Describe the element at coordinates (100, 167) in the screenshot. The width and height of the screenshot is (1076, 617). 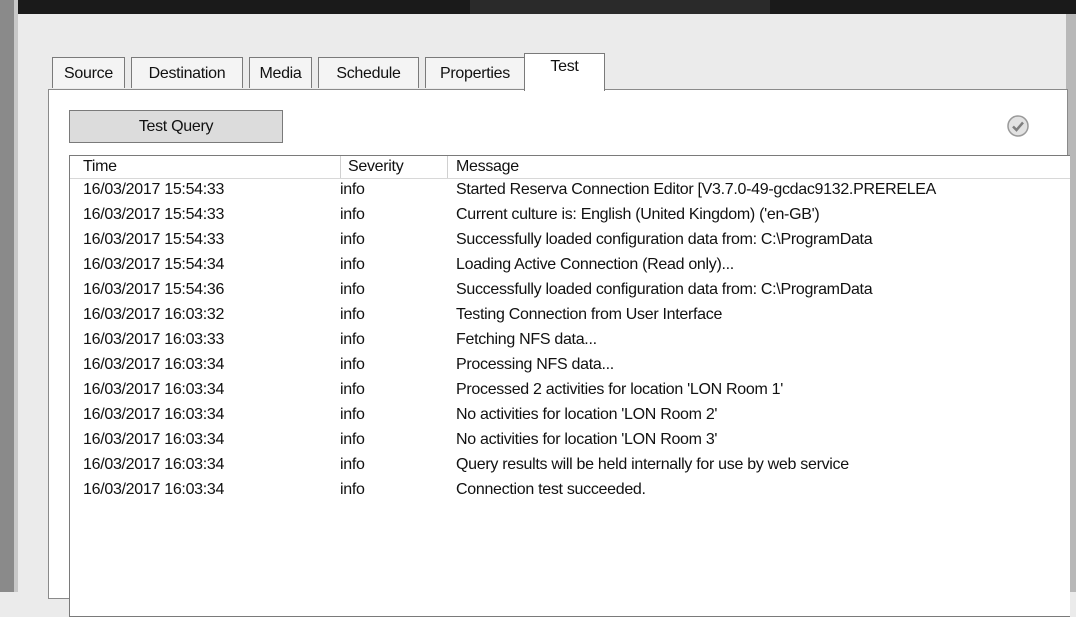
I see `column-header-time: Time` at that location.